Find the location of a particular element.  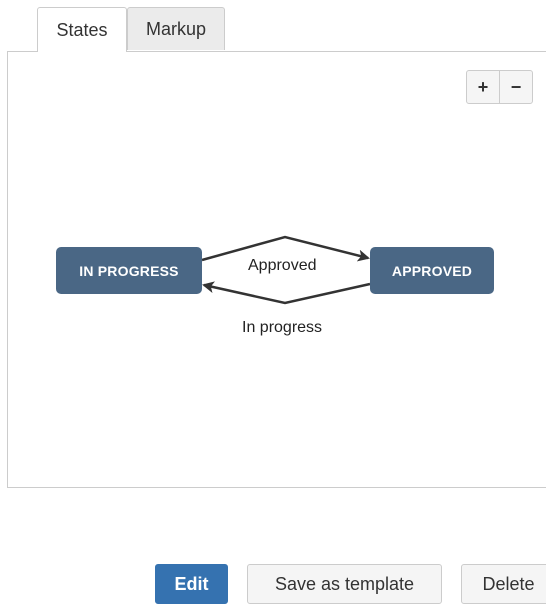

state-approved: APPROVED is located at coordinates (432, 270).